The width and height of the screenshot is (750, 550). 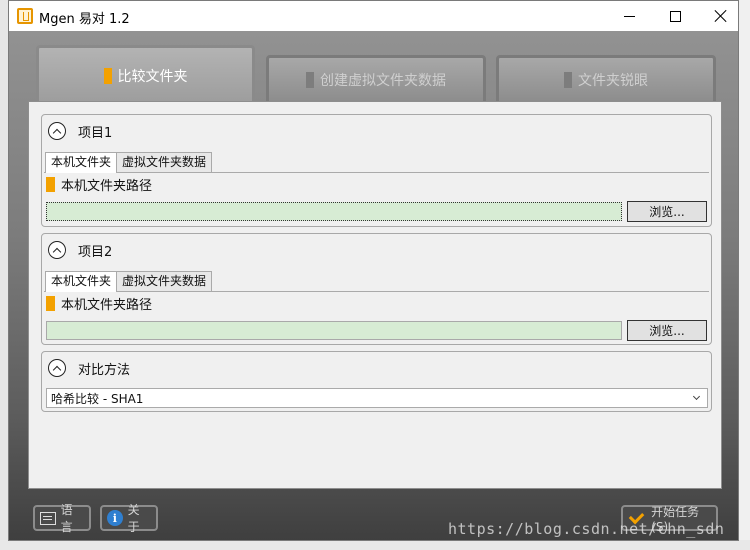 I want to click on maximize-button, so click(x=675, y=16).